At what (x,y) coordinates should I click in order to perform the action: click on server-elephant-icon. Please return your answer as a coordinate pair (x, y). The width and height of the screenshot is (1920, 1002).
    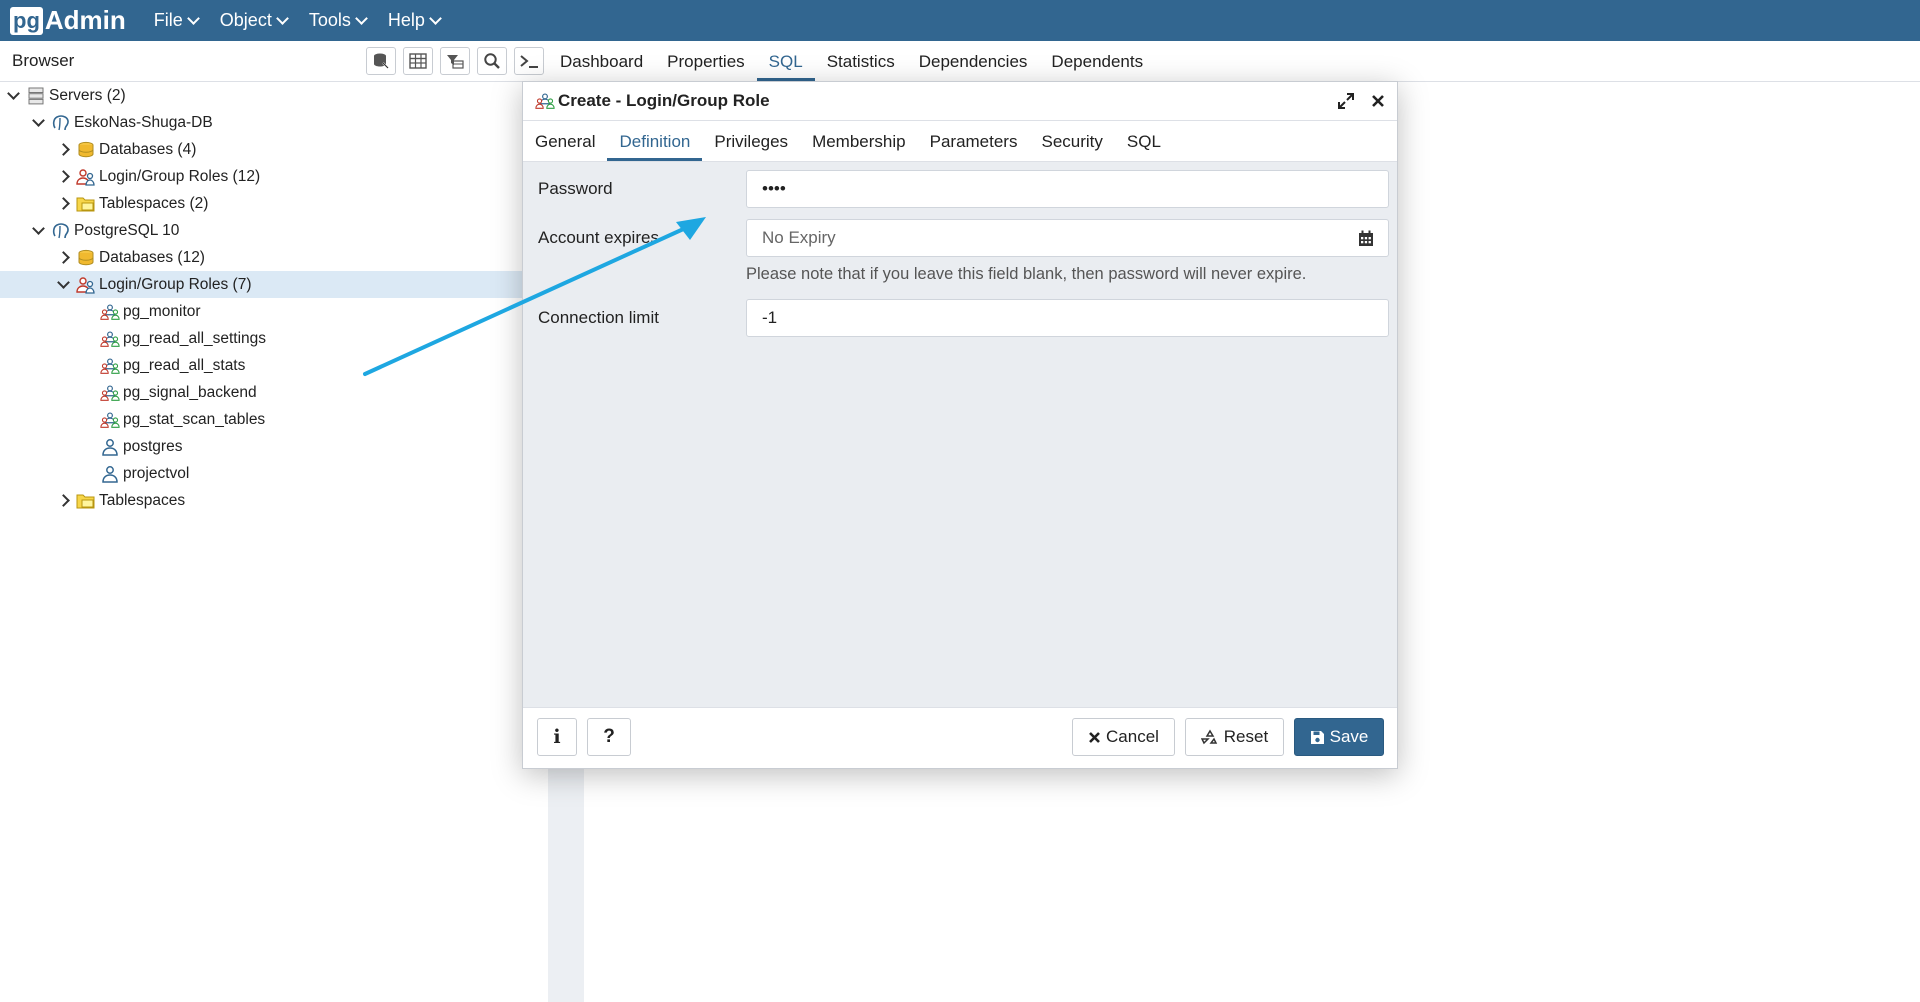
    Looking at the image, I should click on (61, 231).